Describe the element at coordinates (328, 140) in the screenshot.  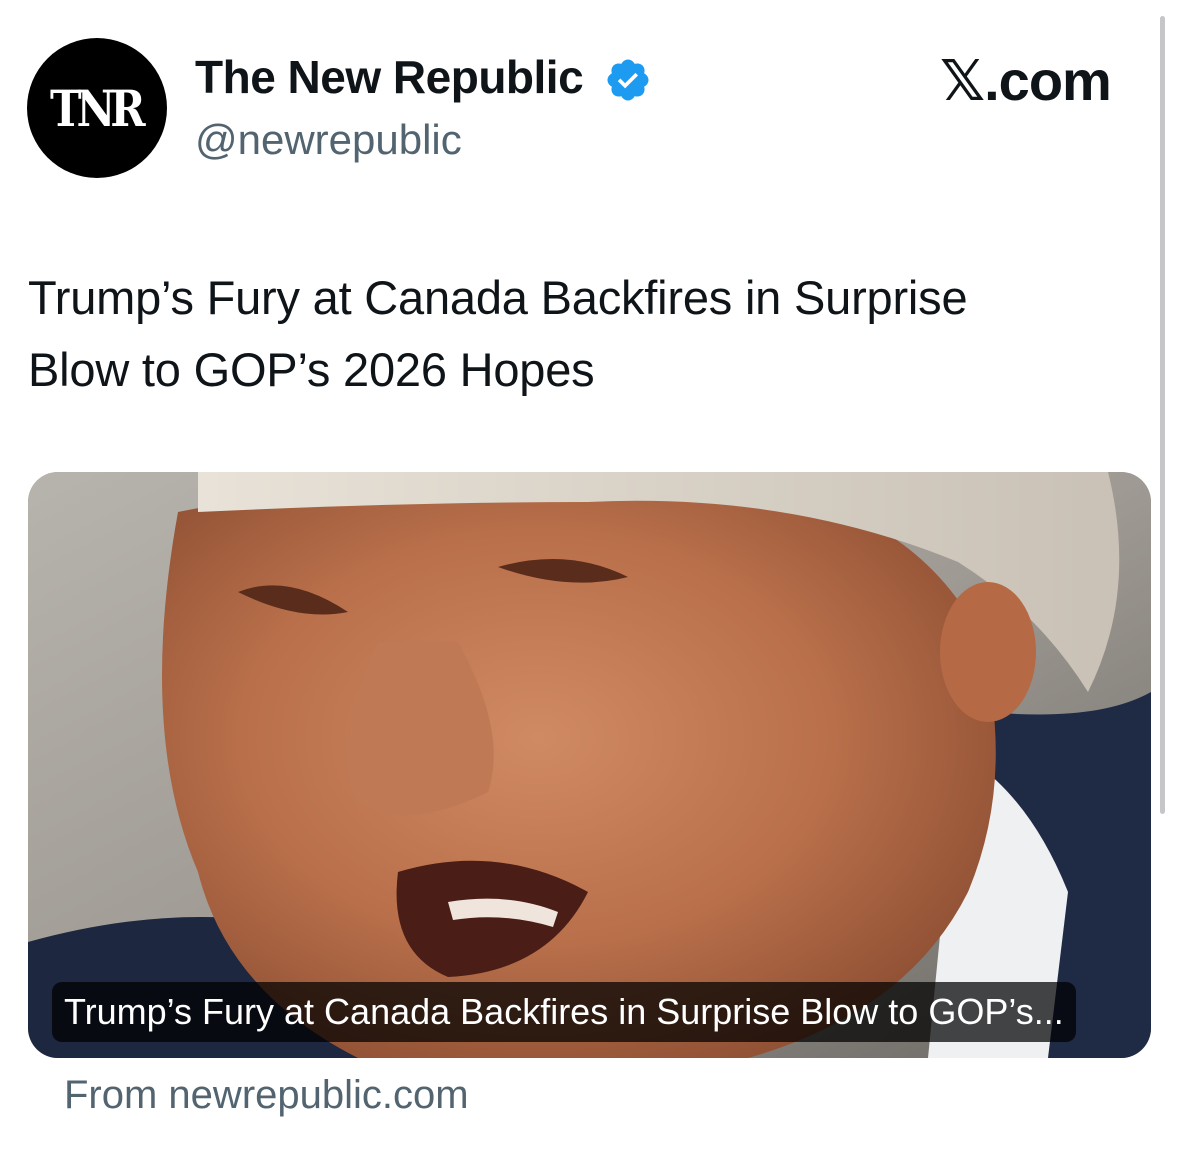
I see `account-handle: @newrepublic` at that location.